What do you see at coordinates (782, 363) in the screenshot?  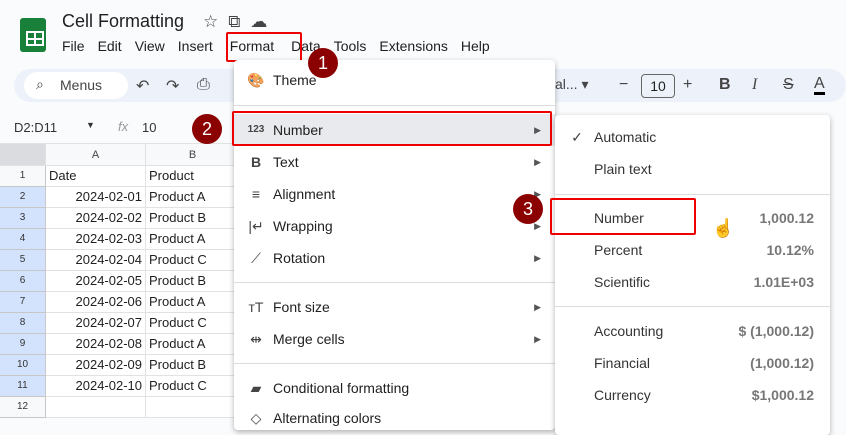 I see `format-example: (1,000.12)` at bounding box center [782, 363].